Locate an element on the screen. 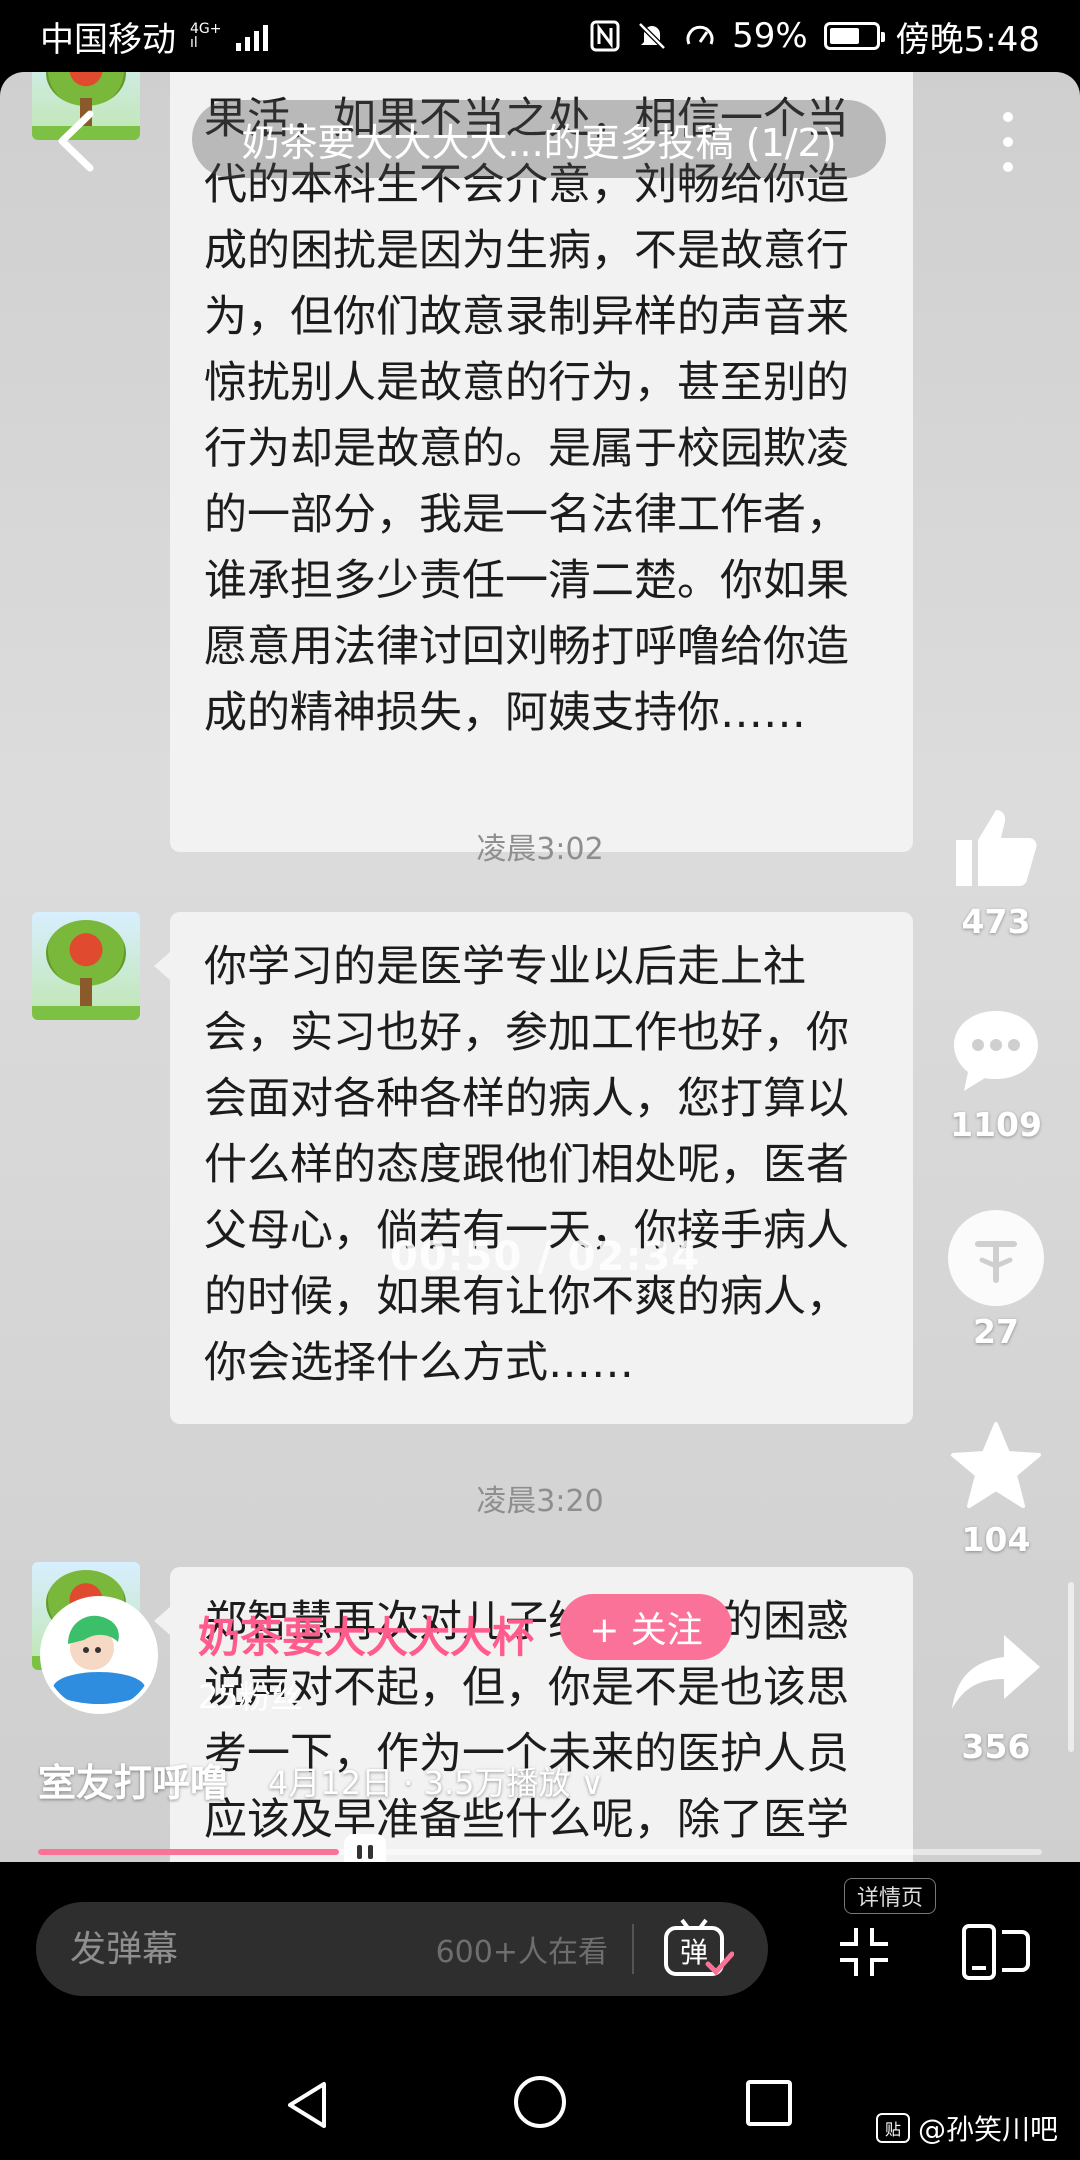  comment-bubble-icon is located at coordinates (996, 1051).